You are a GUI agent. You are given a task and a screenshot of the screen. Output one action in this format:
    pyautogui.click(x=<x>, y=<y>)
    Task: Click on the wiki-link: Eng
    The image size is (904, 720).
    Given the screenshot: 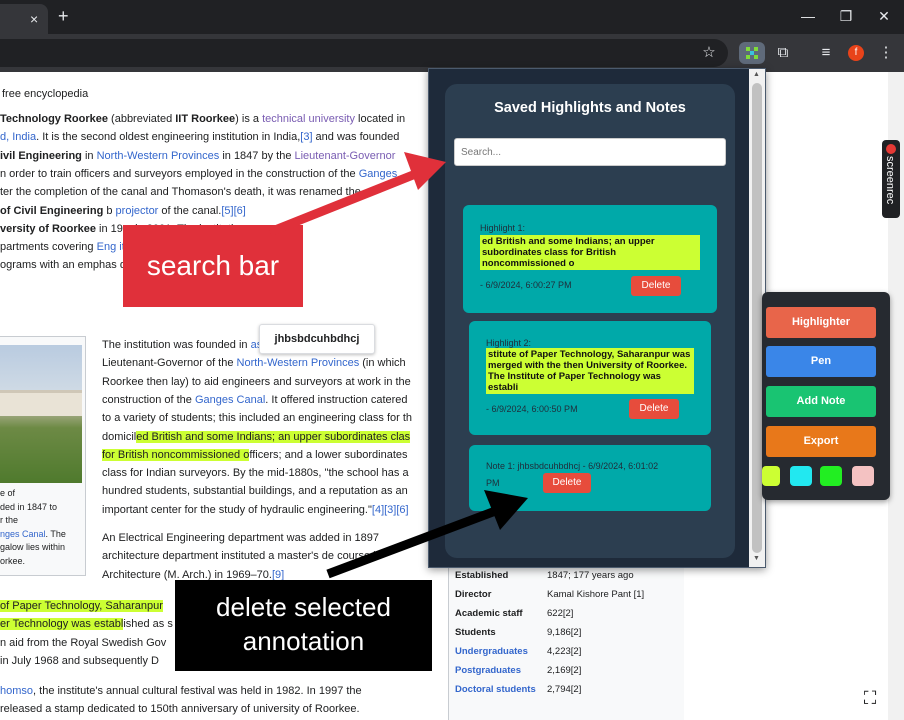 What is the action you would take?
    pyautogui.click(x=107, y=247)
    